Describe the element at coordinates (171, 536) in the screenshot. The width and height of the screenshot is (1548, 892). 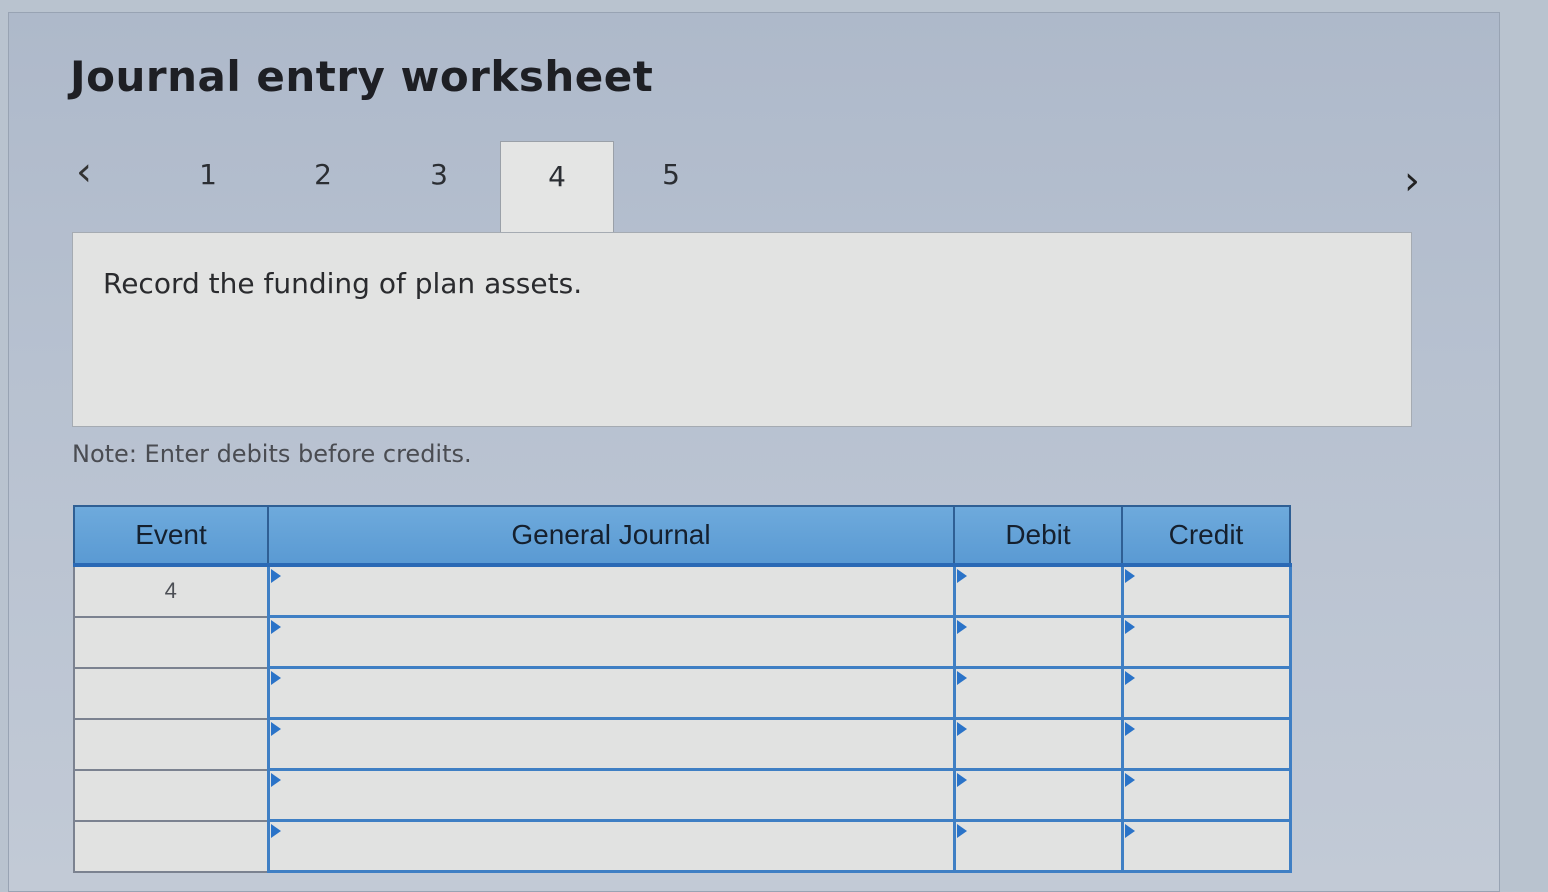
I see `col-header-event: Event` at that location.